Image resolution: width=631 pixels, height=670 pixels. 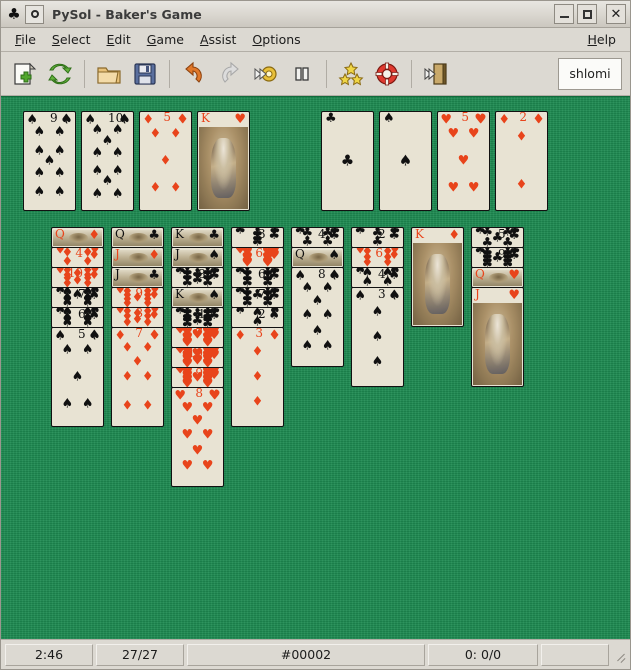 I want to click on menu-help: Help, so click(x=601, y=39).